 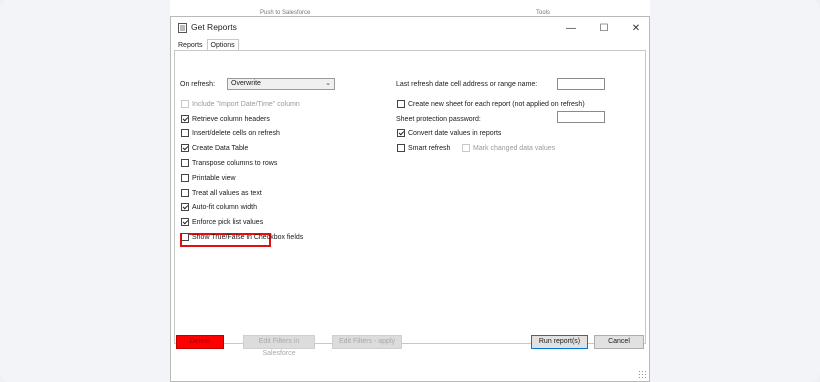 I want to click on close-icon: ✕, so click(x=636, y=28).